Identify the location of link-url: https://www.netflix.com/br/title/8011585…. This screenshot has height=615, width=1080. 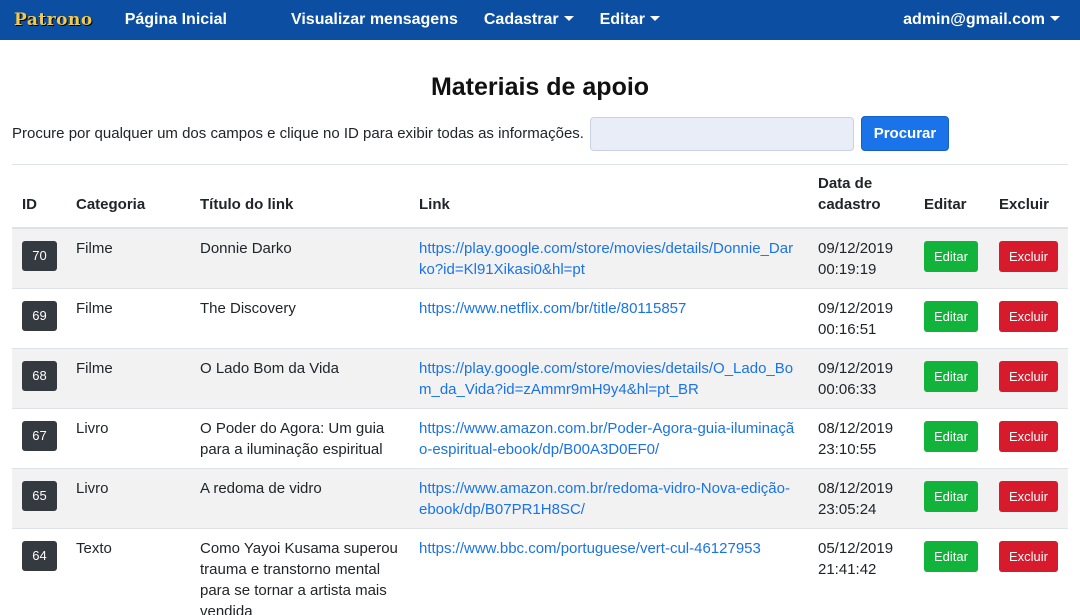
(552, 308).